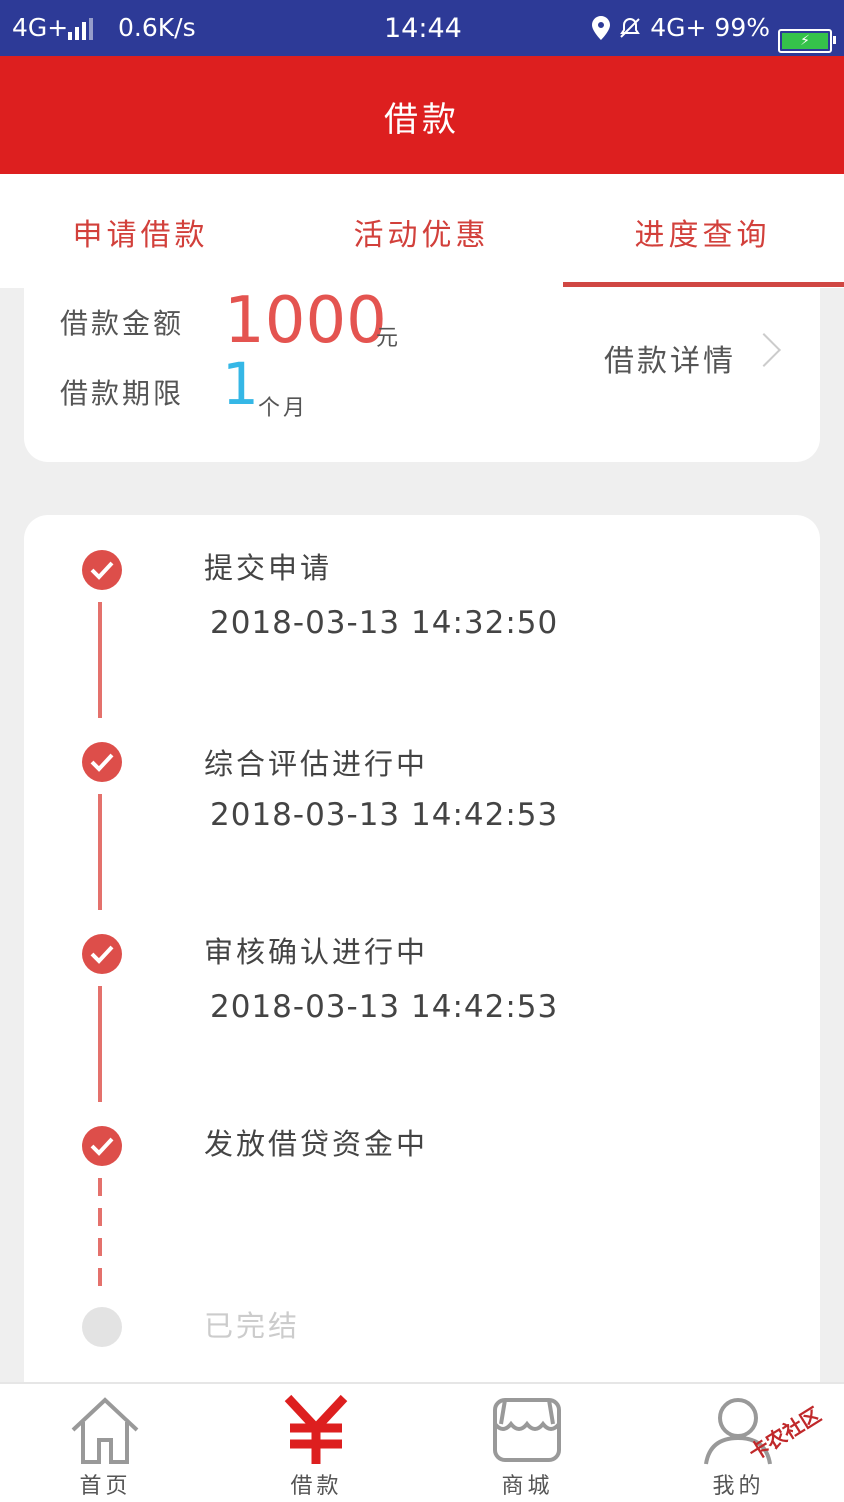  What do you see at coordinates (316, 1144) in the screenshot?
I see `step-title: 发放借贷资金中` at bounding box center [316, 1144].